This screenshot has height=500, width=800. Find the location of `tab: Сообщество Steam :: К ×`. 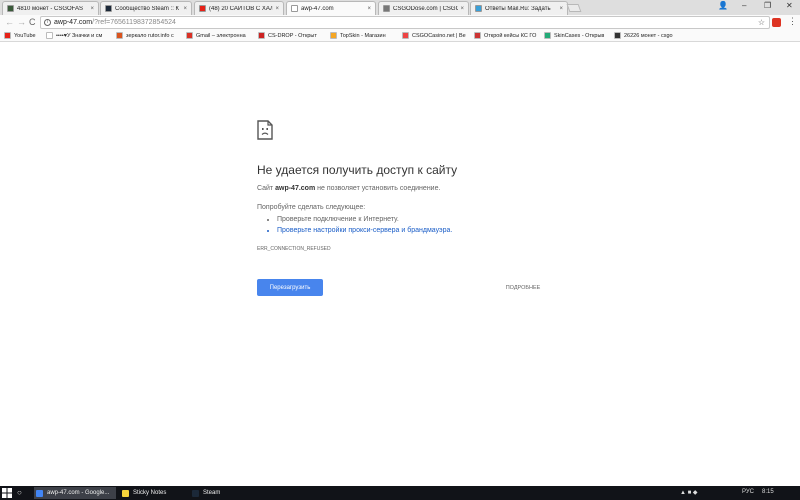

tab: Сообщество Steam :: К × is located at coordinates (146, 8).